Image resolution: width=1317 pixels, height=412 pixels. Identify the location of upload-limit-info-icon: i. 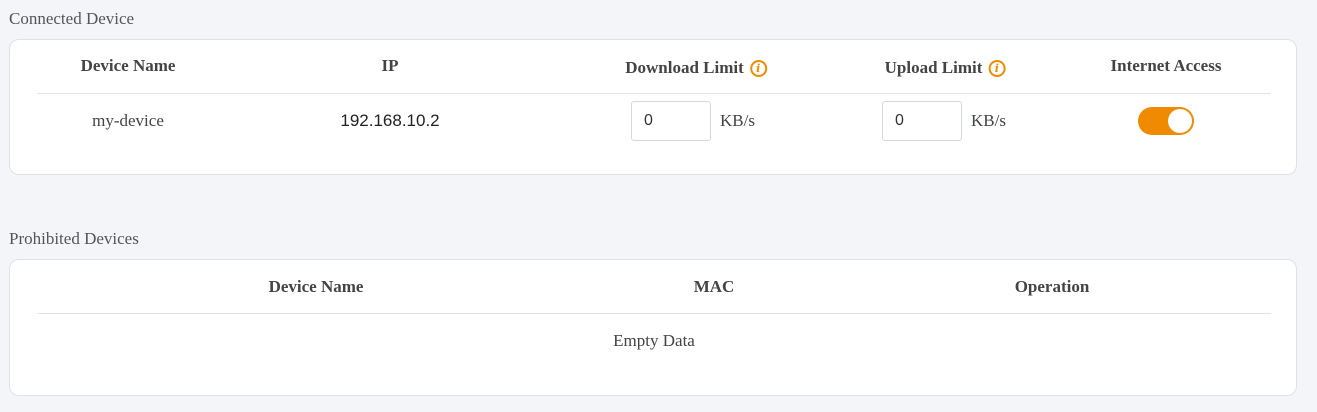
(997, 68).